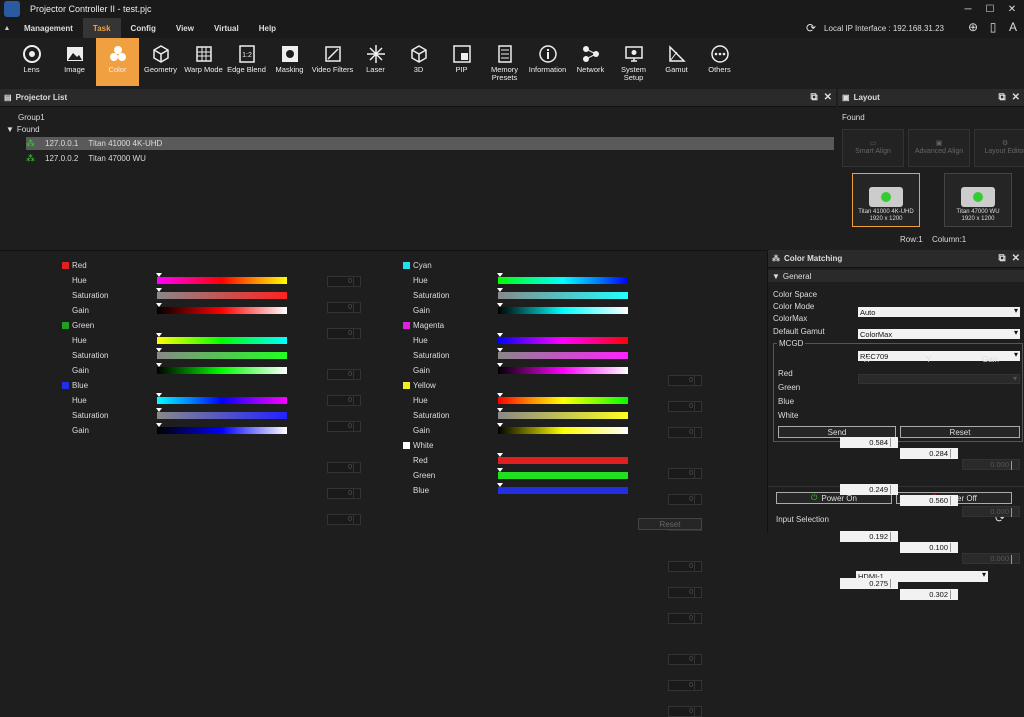 The height and width of the screenshot is (717, 1024). What do you see at coordinates (375, 62) in the screenshot?
I see `tool-laser: Laser` at bounding box center [375, 62].